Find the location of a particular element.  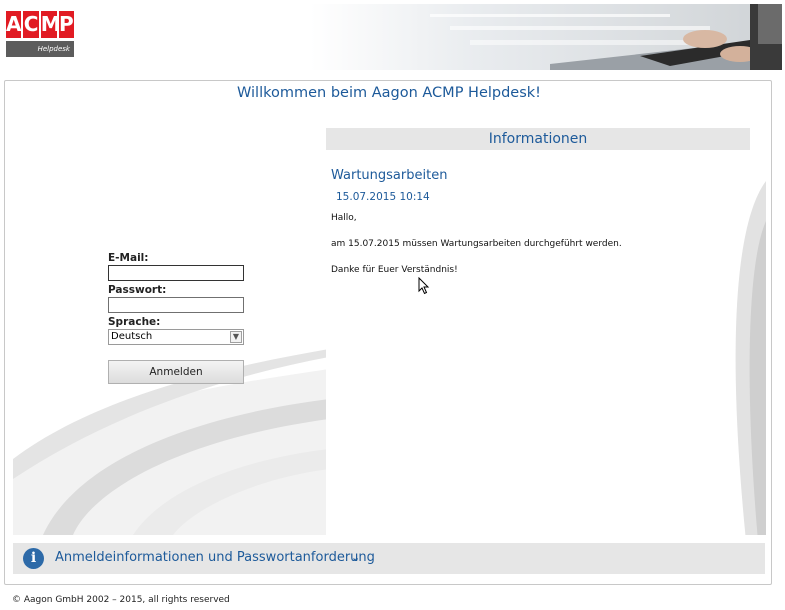

language-selected-value: Deutsch is located at coordinates (132, 336).